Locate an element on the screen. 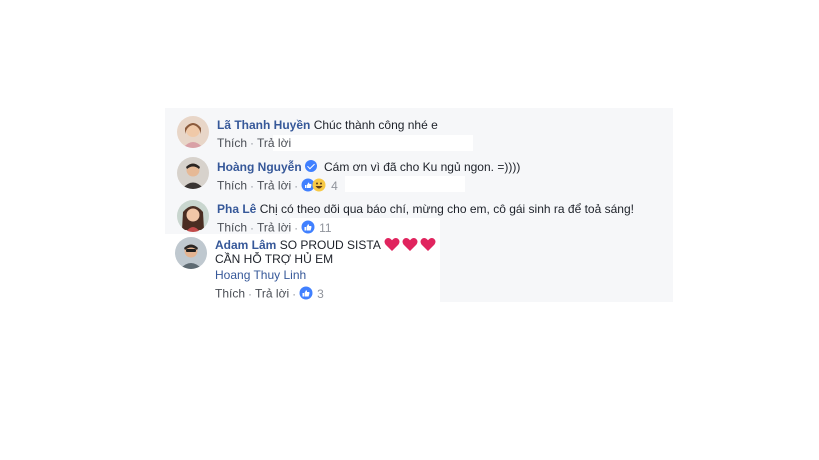  comment-text: SO PROUD SISTA is located at coordinates (330, 245).